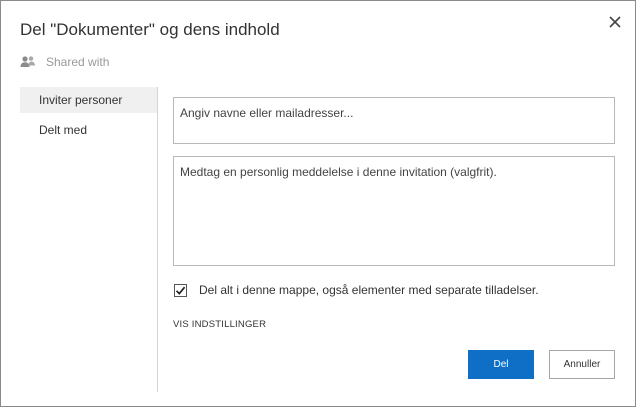  I want to click on dialog-title: Del "Dokumenter" og dens indhold, so click(150, 29).